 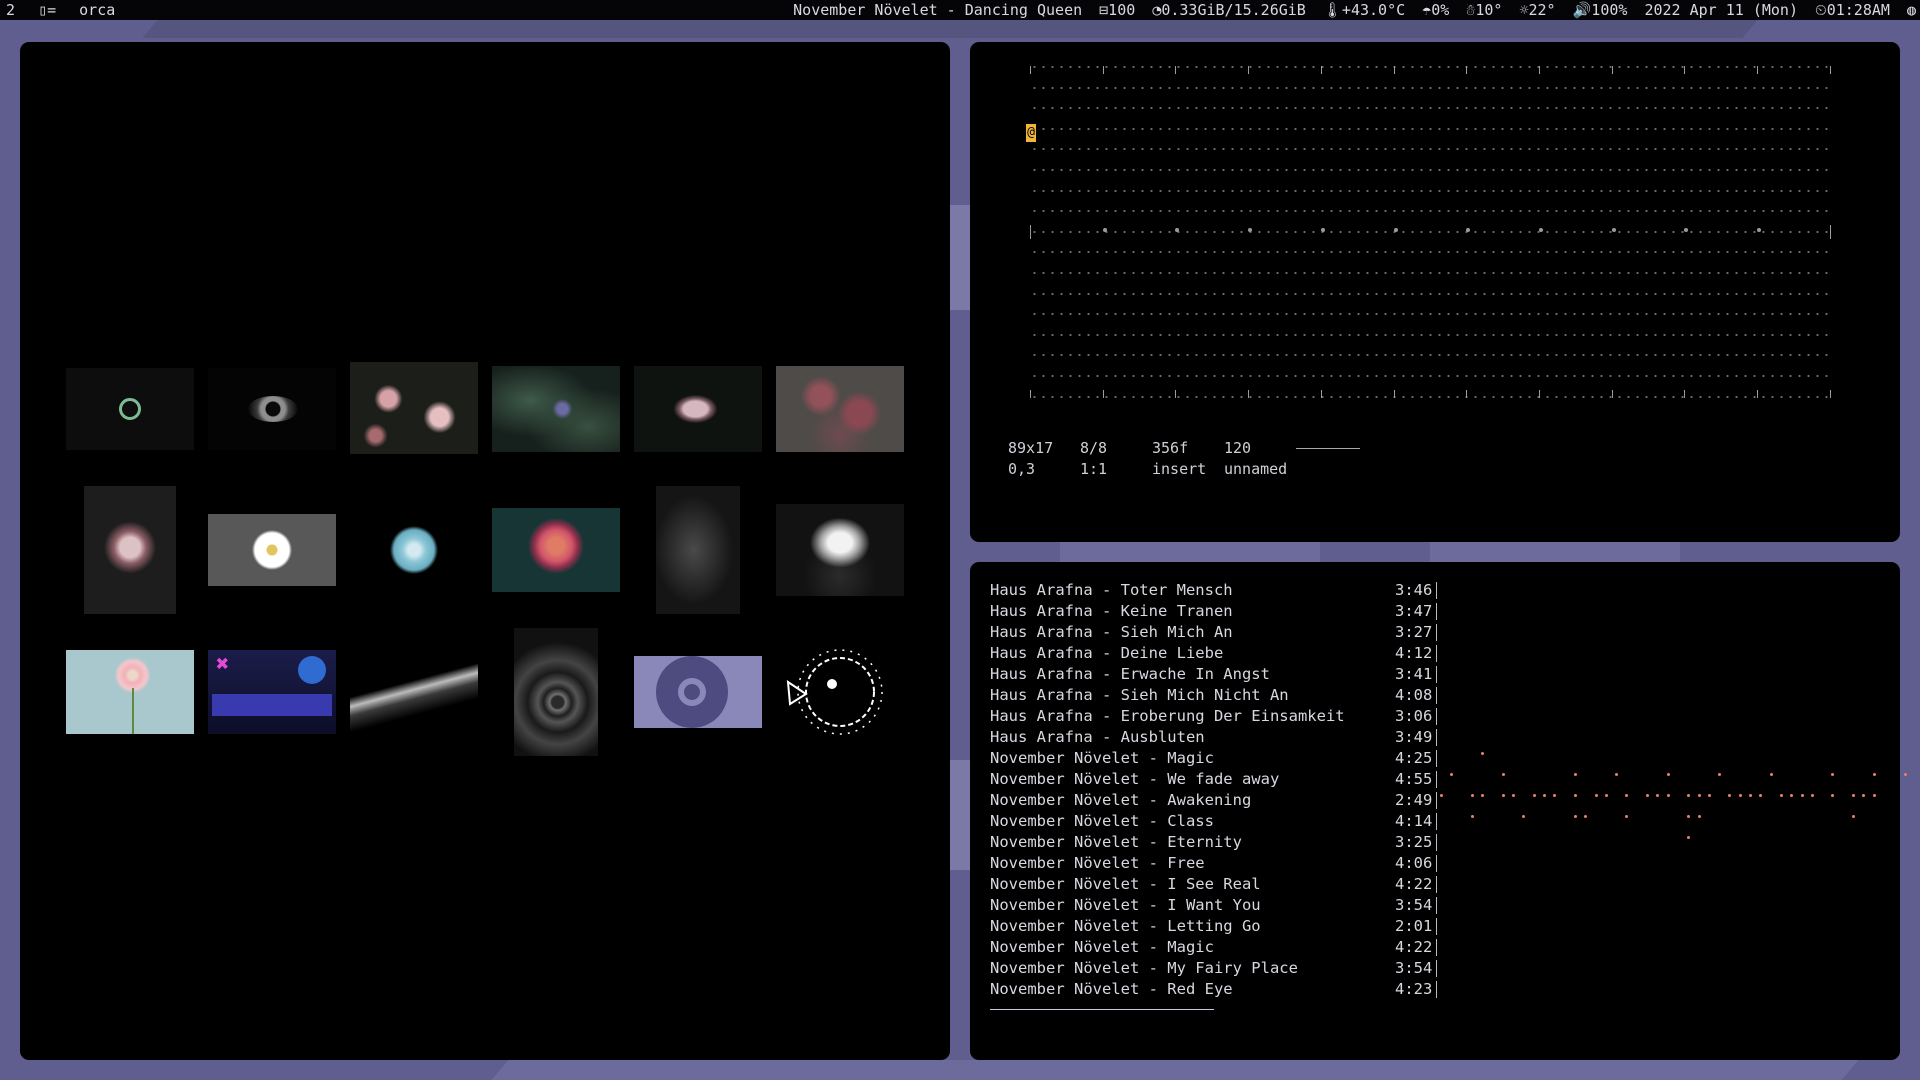 I want to click on grid-size: 89x17, so click(x=1031, y=448).